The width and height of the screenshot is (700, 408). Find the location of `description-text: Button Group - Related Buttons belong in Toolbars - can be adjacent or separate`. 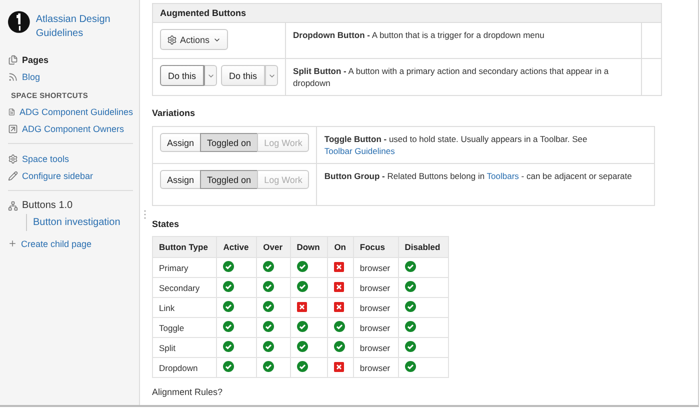

description-text: Button Group - Related Buttons belong in Toolbars - can be adjacent or separate is located at coordinates (478, 176).